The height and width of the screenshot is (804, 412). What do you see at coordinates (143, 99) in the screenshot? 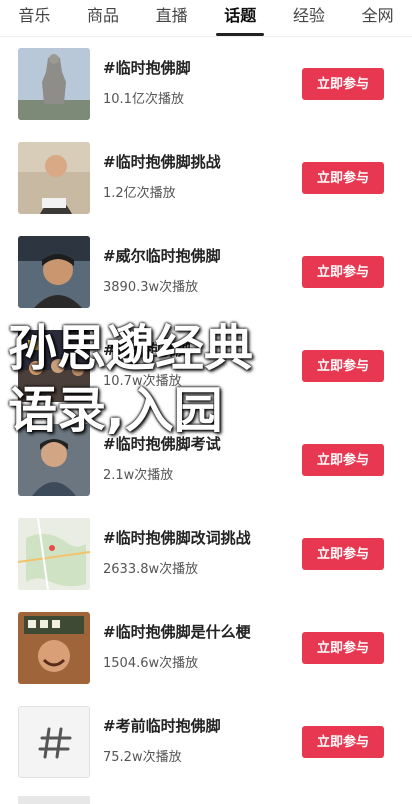
I see `topic-play-count: 10.1亿次播放` at bounding box center [143, 99].